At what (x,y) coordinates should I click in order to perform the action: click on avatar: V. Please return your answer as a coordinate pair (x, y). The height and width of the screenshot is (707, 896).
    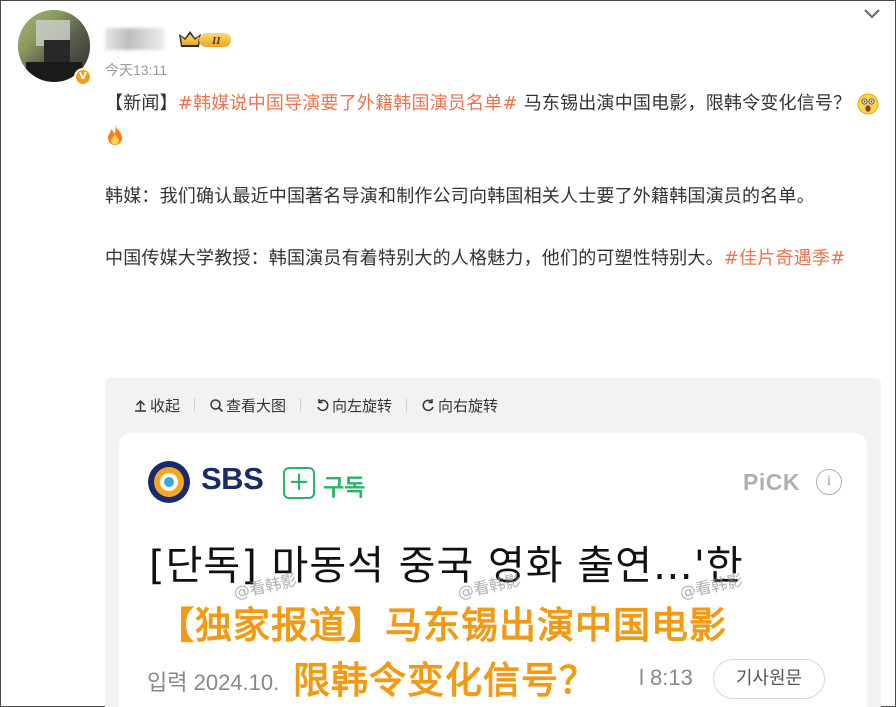
    Looking at the image, I should click on (55, 48).